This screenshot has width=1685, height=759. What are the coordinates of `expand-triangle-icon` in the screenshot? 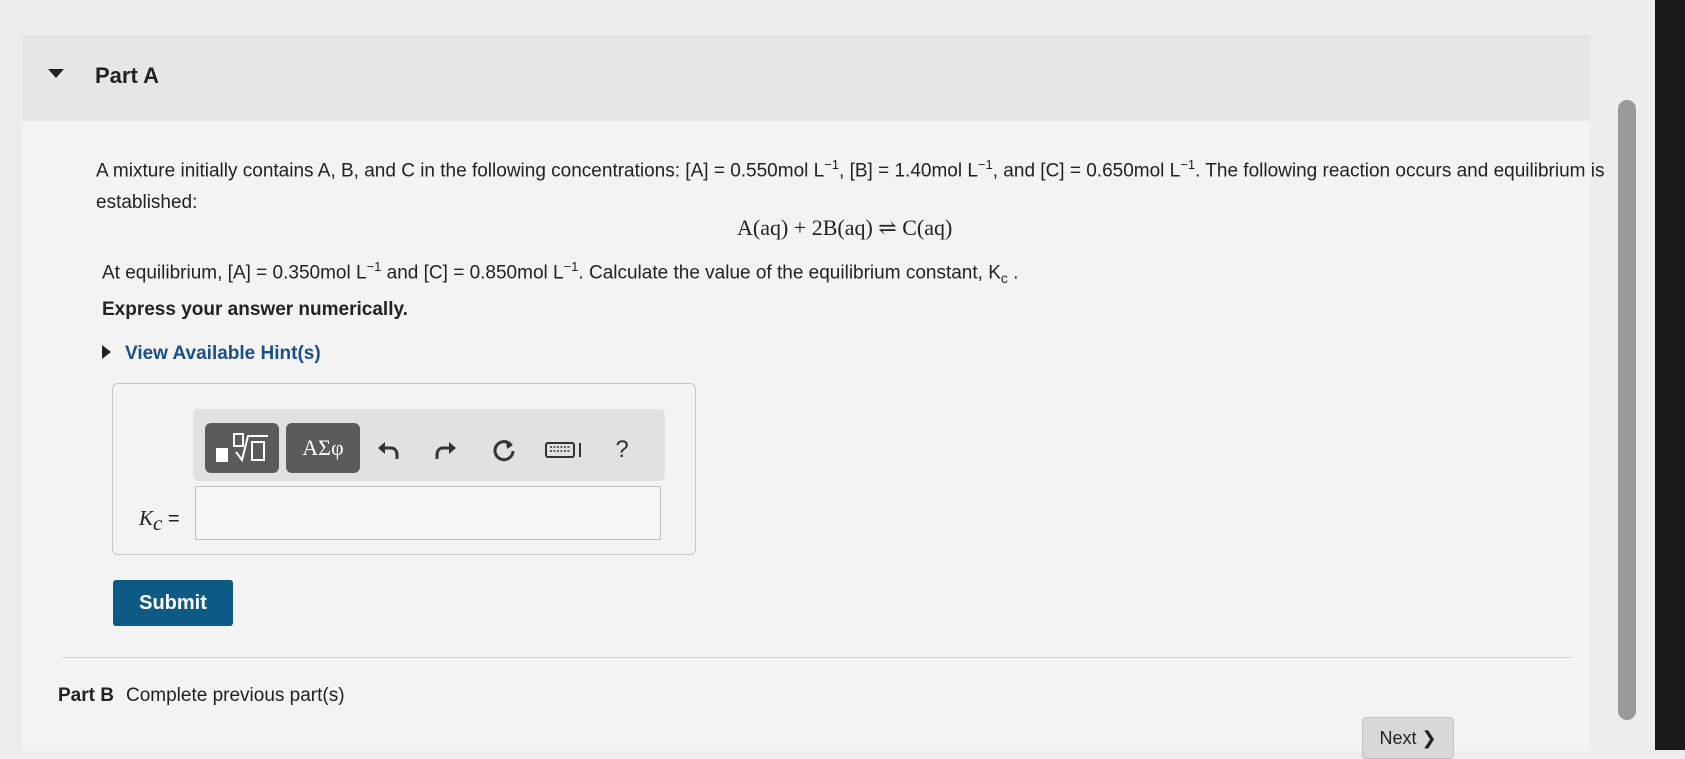 It's located at (106, 351).